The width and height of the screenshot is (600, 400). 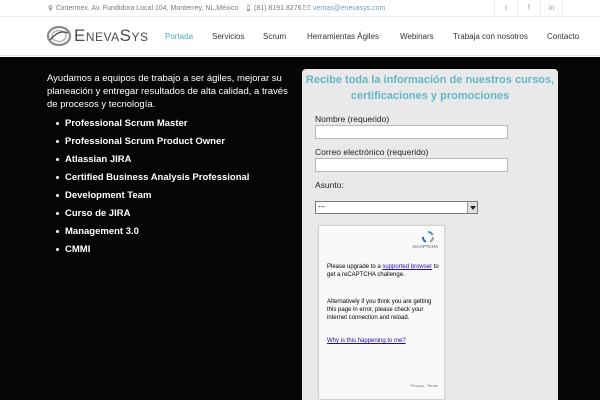 I want to click on captcha-privacy-terms: Privacy - Terms, so click(x=424, y=385).